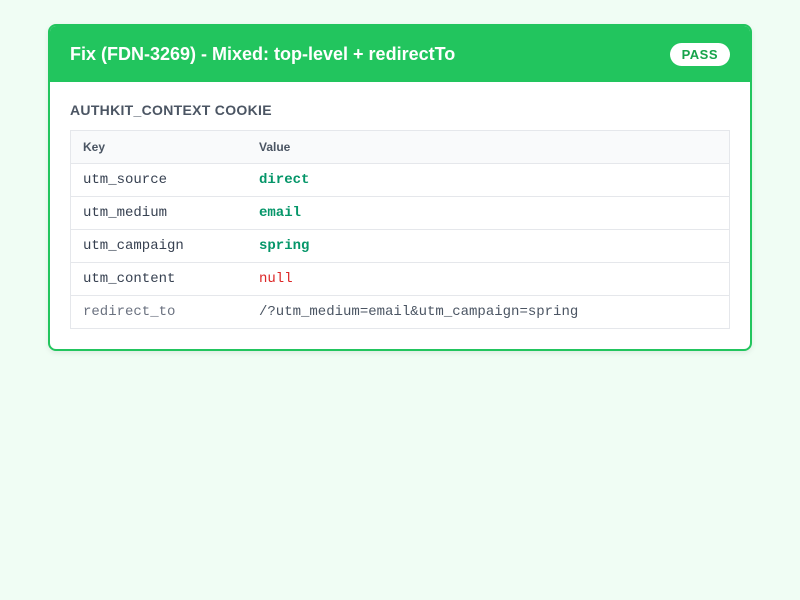 The image size is (800, 600). What do you see at coordinates (158, 213) in the screenshot?
I see `row-key: utm_medium` at bounding box center [158, 213].